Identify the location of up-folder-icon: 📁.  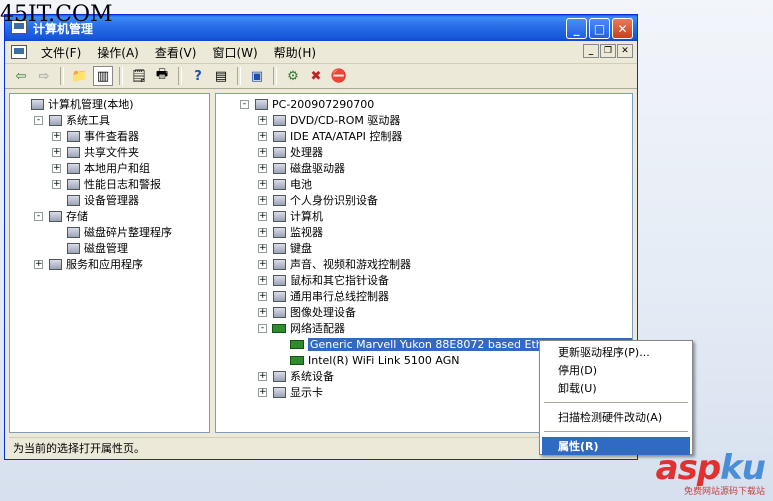
(80, 76).